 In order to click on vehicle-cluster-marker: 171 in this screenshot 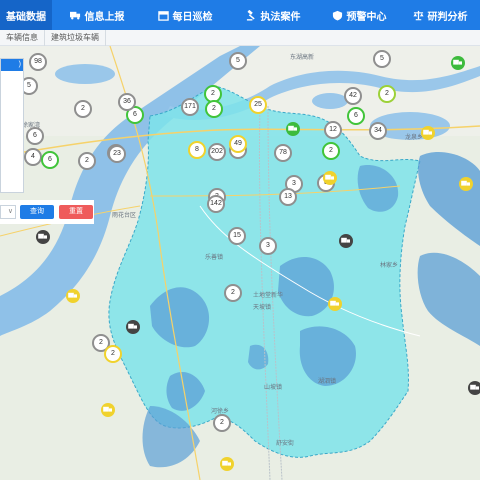, I will do `click(190, 107)`.